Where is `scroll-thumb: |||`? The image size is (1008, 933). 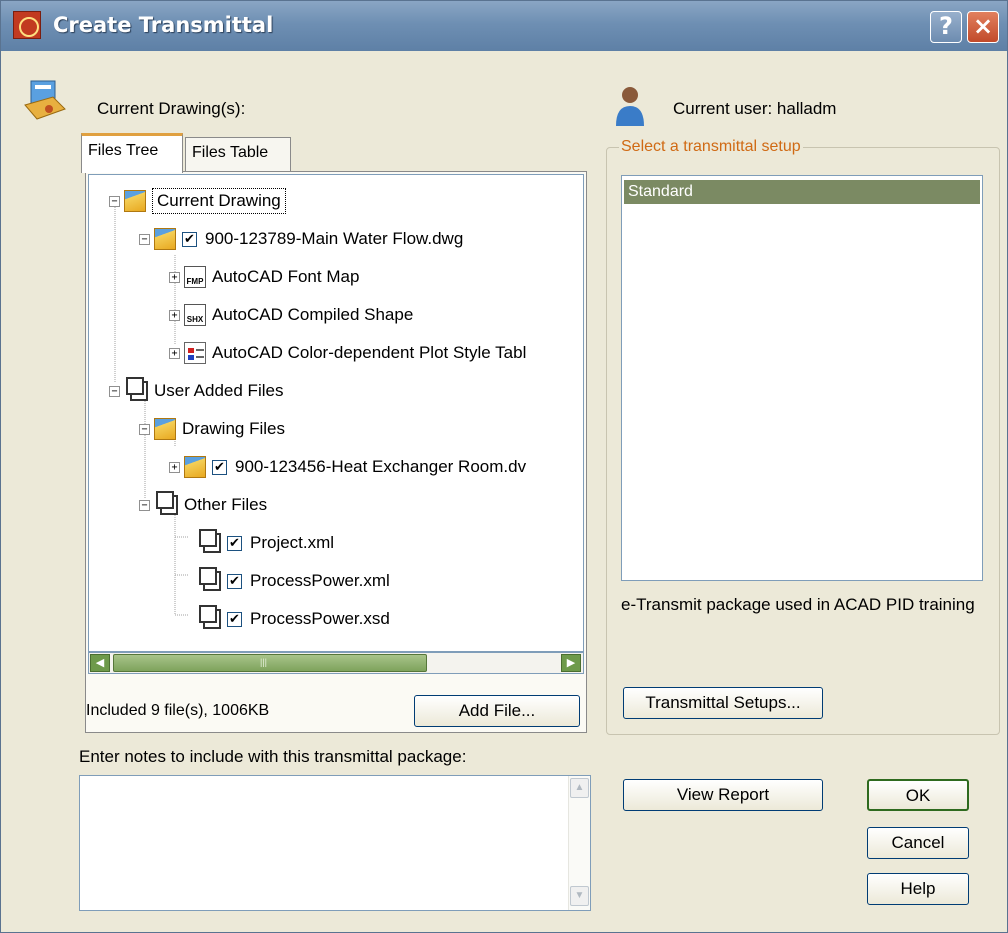
scroll-thumb: ||| is located at coordinates (270, 663).